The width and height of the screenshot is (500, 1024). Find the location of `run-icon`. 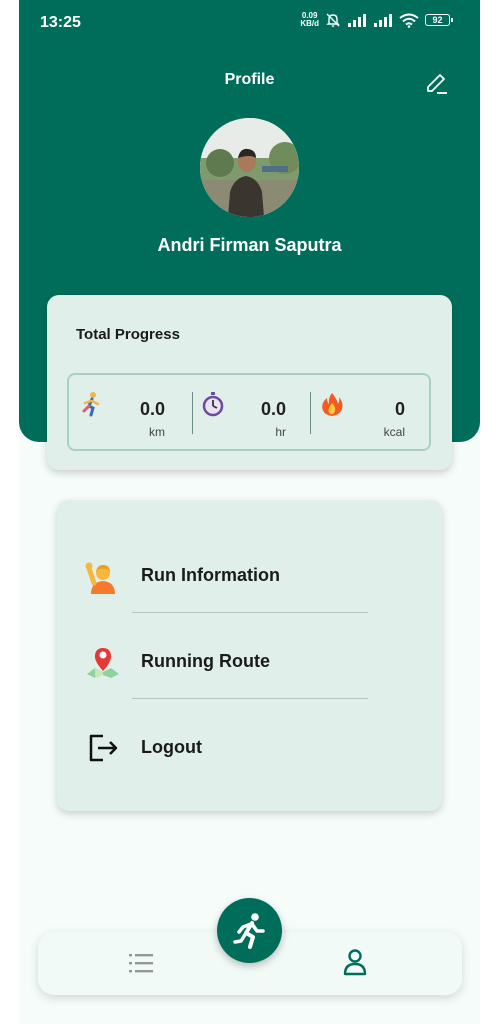

run-icon is located at coordinates (248, 930).